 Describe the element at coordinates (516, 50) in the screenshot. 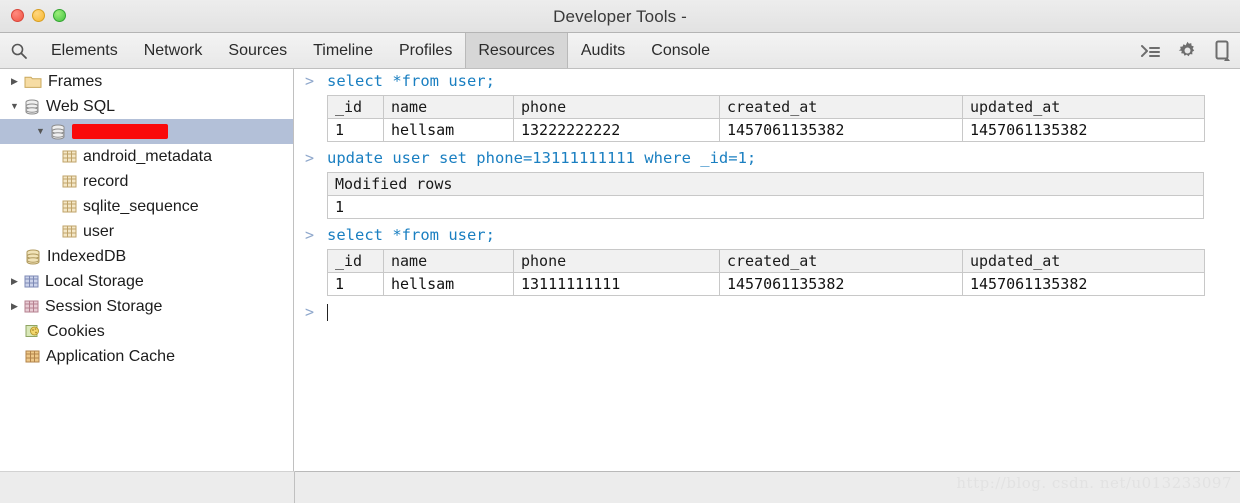

I see `tab-resources: Resources` at that location.